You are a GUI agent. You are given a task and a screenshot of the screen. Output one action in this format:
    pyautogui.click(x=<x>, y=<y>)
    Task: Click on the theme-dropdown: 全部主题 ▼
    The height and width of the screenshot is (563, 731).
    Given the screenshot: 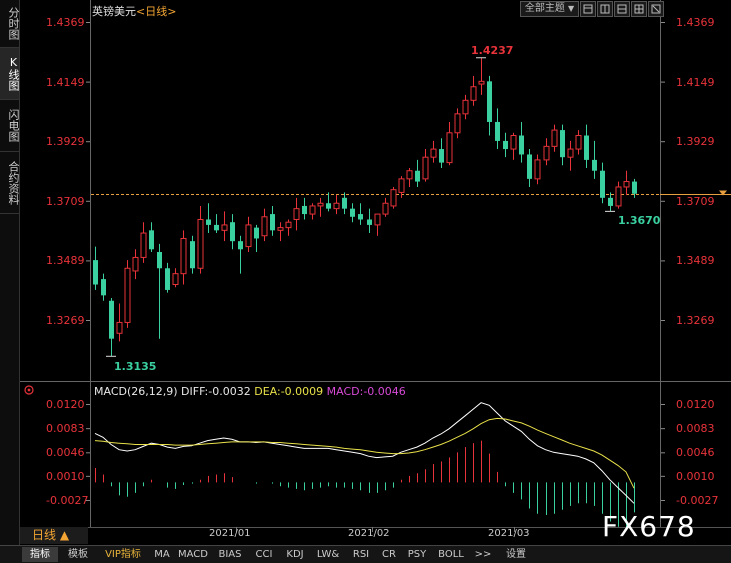 What is the action you would take?
    pyautogui.click(x=549, y=9)
    